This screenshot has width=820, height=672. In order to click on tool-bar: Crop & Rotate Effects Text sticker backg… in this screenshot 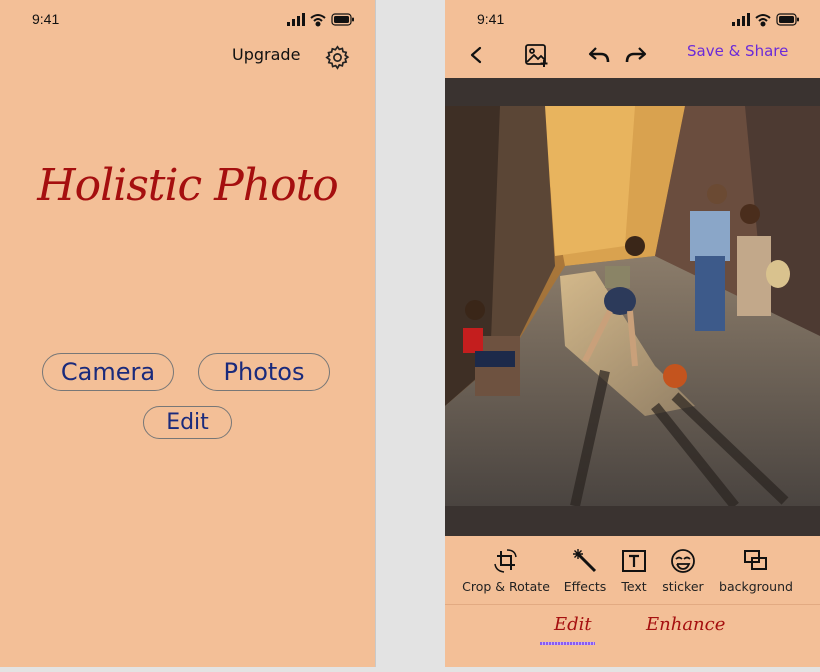, I will do `click(632, 576)`.